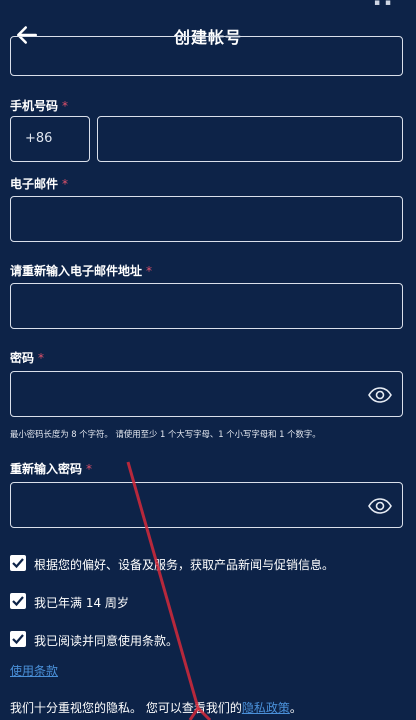 This screenshot has width=416, height=720. I want to click on privacy-policy-link: 隐私政策, so click(266, 708).